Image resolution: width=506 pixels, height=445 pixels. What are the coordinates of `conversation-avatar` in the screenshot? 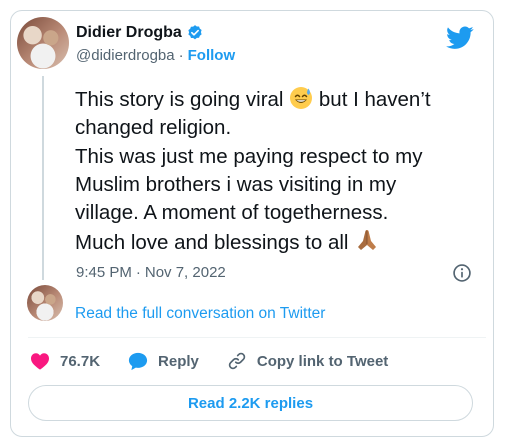 It's located at (45, 303).